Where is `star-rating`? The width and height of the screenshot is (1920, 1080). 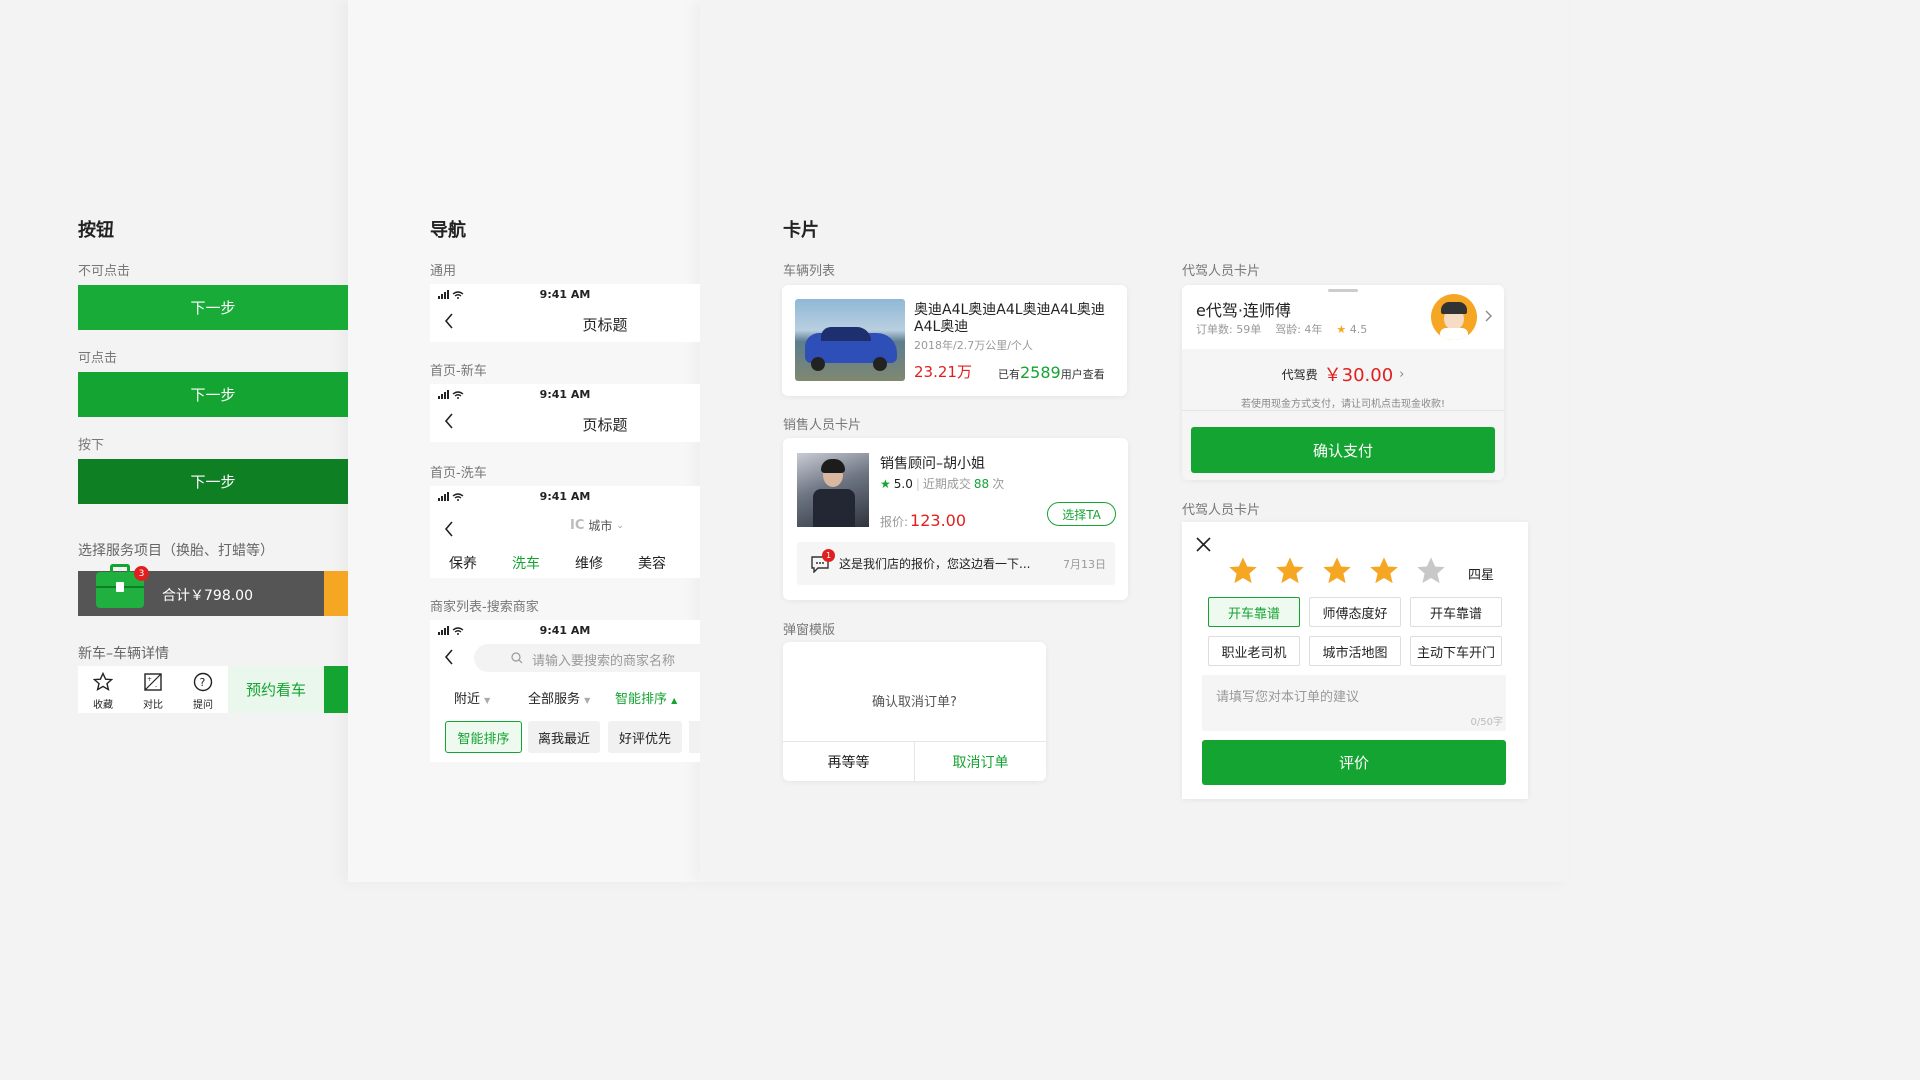 star-rating is located at coordinates (1342, 571).